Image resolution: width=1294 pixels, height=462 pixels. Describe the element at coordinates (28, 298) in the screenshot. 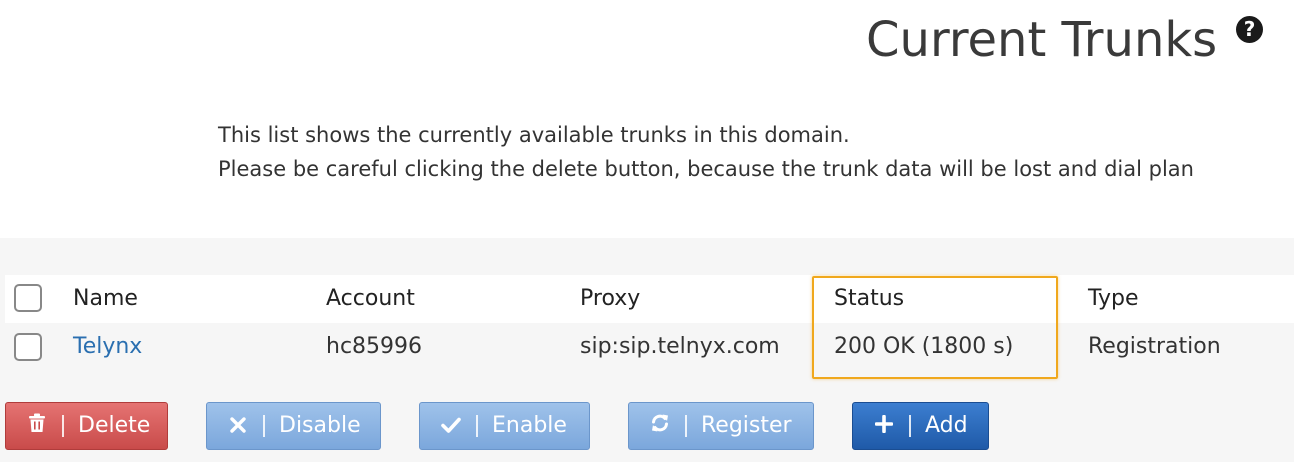

I see `select-all-checkbox` at that location.